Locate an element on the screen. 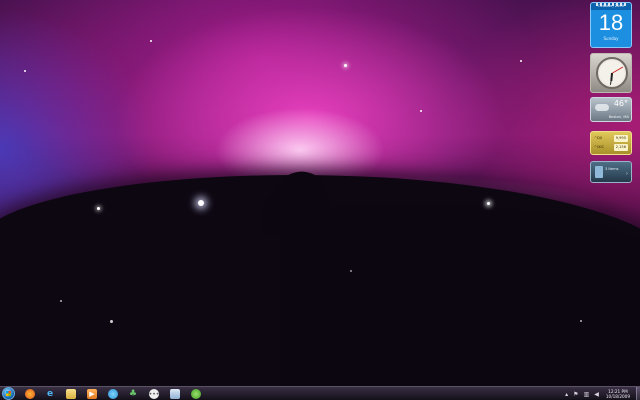 The width and height of the screenshot is (640, 400). cloud-icon is located at coordinates (602, 107).